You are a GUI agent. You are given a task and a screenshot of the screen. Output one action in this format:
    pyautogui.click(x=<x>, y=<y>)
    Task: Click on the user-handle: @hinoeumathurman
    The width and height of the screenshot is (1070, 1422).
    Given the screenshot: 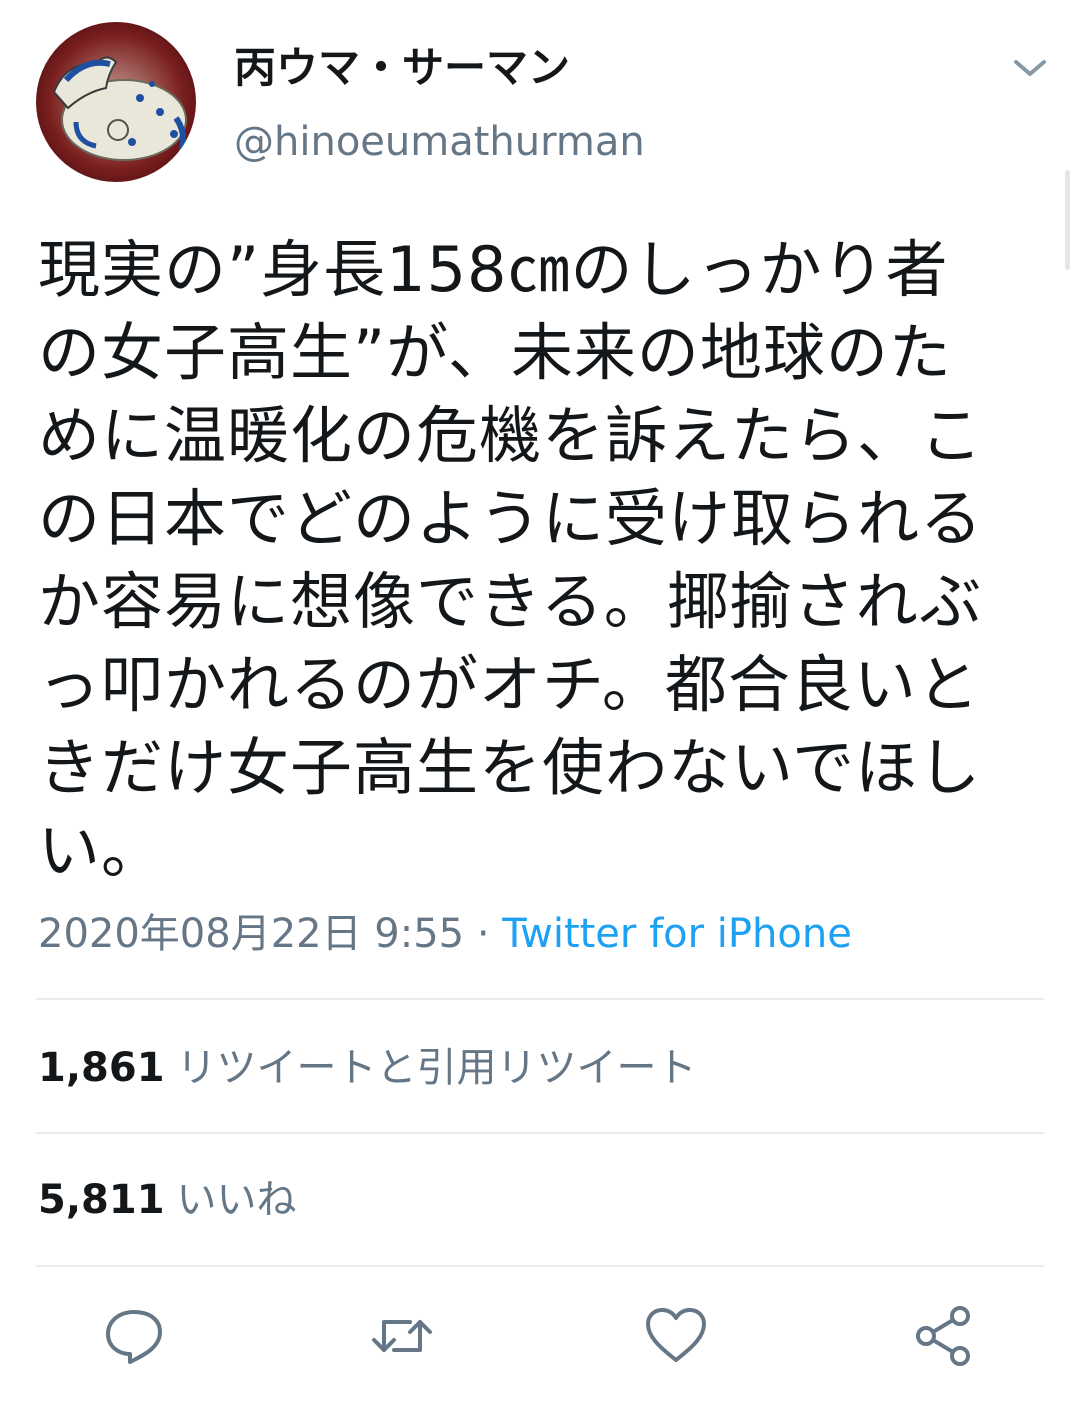 What is the action you would take?
    pyautogui.click(x=439, y=142)
    